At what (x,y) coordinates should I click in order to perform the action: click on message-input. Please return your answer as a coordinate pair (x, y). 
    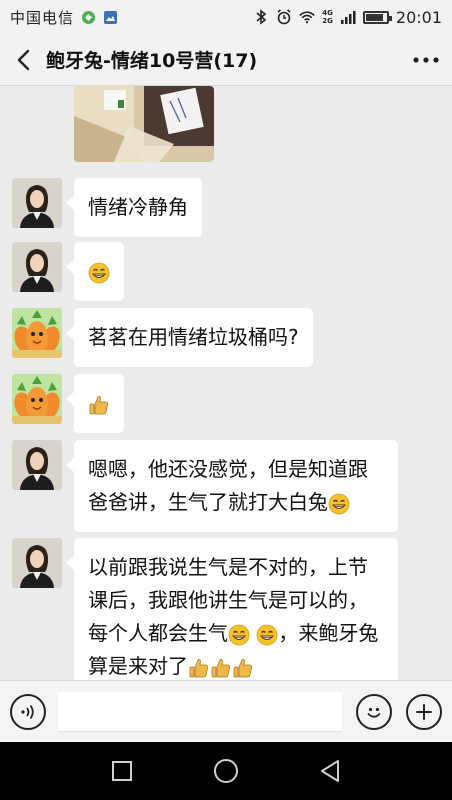
    Looking at the image, I should click on (200, 711).